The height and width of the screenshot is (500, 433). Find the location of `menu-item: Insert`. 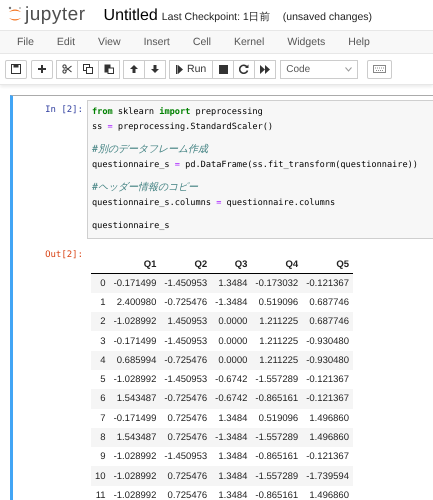

menu-item: Insert is located at coordinates (162, 42).